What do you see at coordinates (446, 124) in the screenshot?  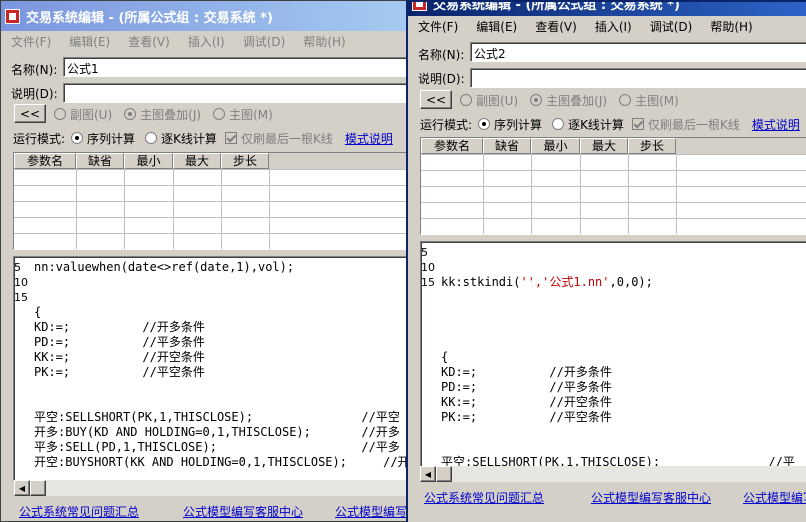 I see `run-mode-label: 运行模式:` at bounding box center [446, 124].